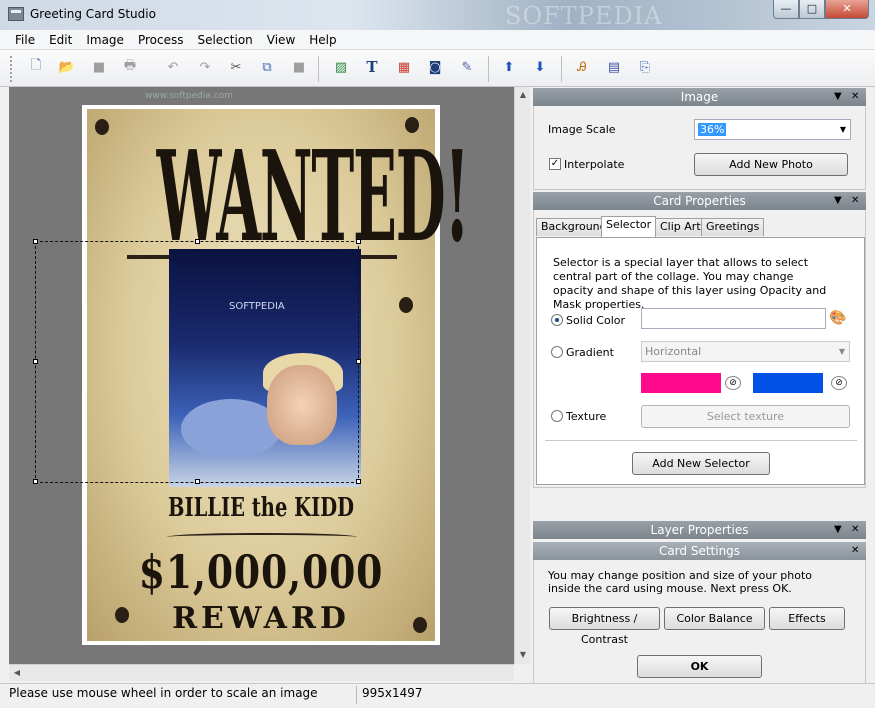 The image size is (875, 708). What do you see at coordinates (771, 164) in the screenshot?
I see `add-new-photo-button: Add New Photo` at bounding box center [771, 164].